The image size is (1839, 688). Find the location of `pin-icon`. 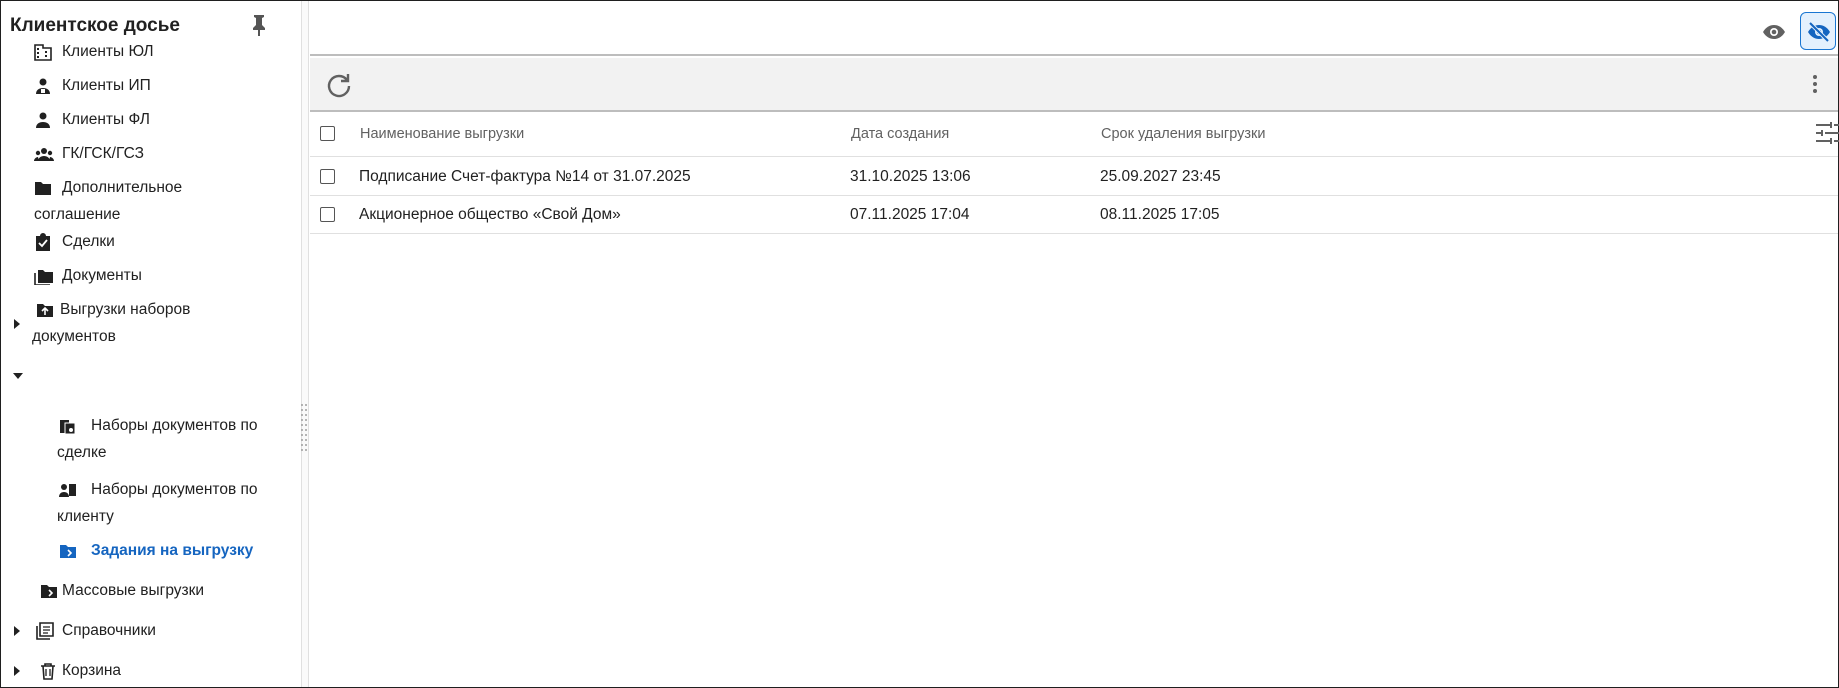

pin-icon is located at coordinates (259, 25).